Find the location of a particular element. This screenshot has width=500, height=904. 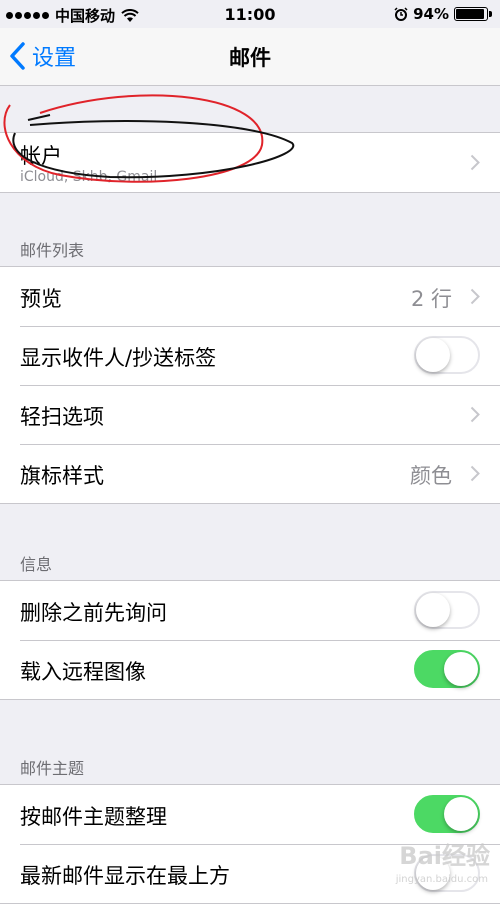

show-to-cc-toggle is located at coordinates (447, 355).